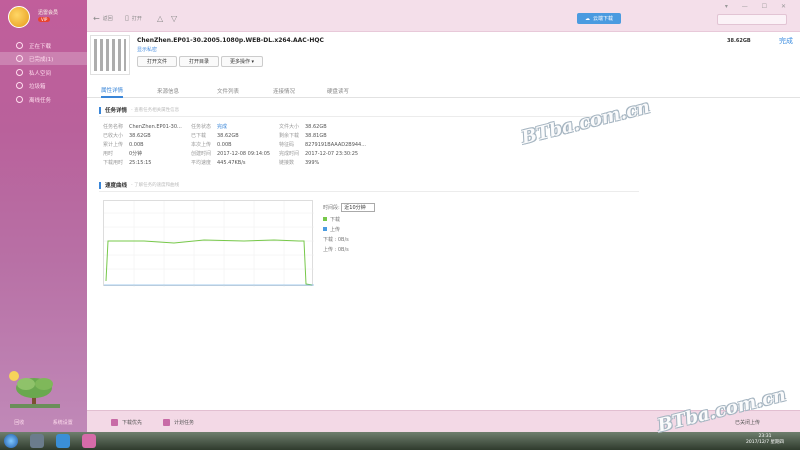  I want to click on kv-duration: 用时 0分钟, so click(123, 154).